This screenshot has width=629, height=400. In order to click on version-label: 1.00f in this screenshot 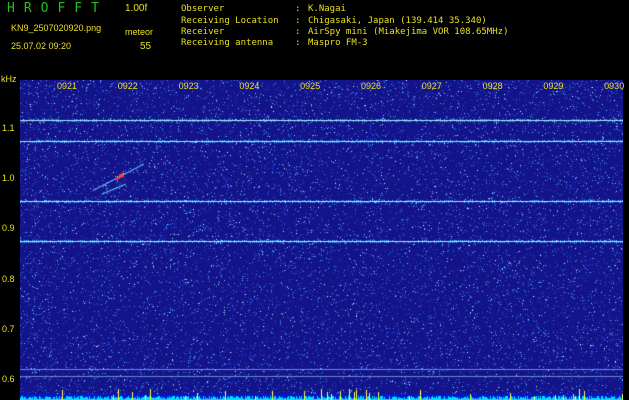, I will do `click(136, 8)`.